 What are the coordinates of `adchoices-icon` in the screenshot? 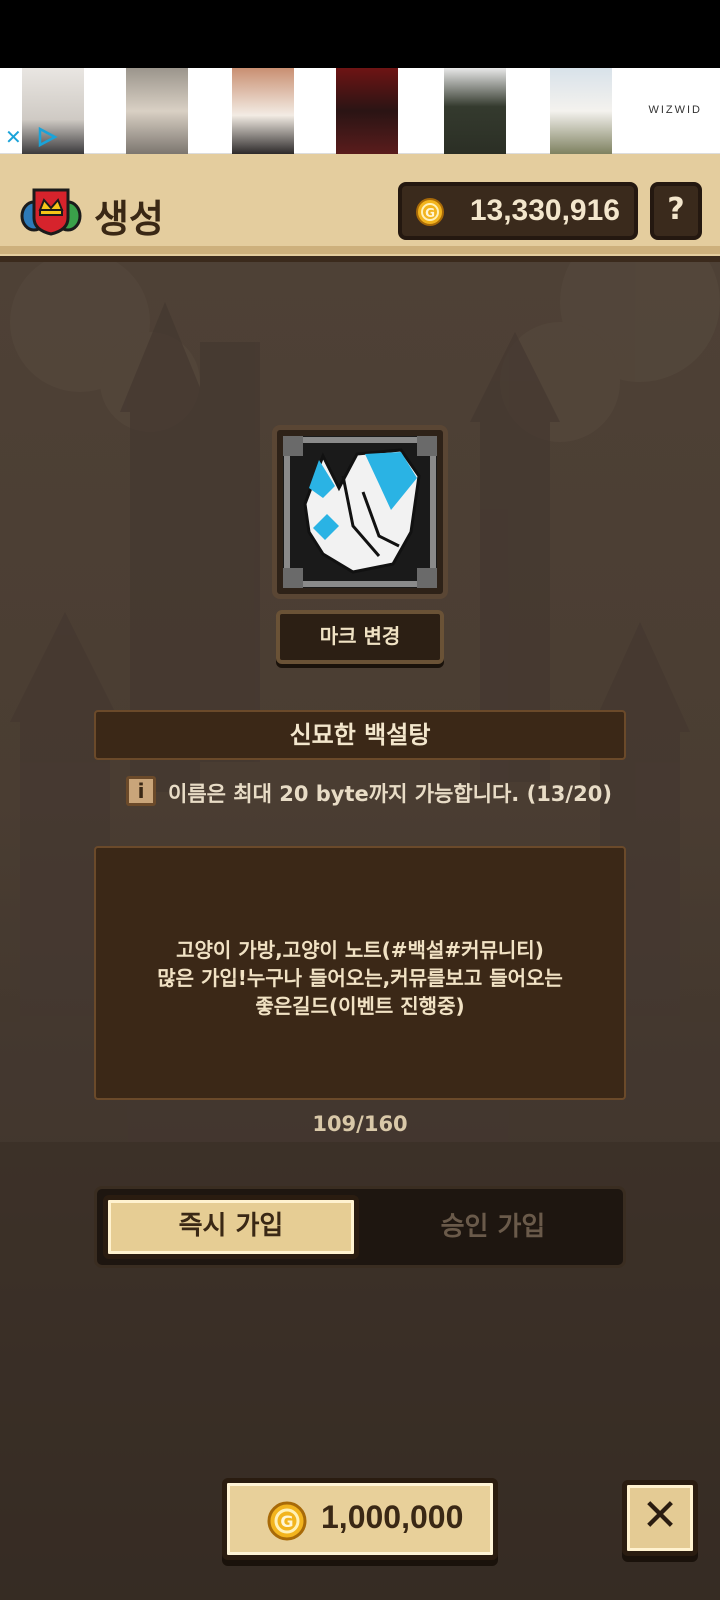 It's located at (47, 137).